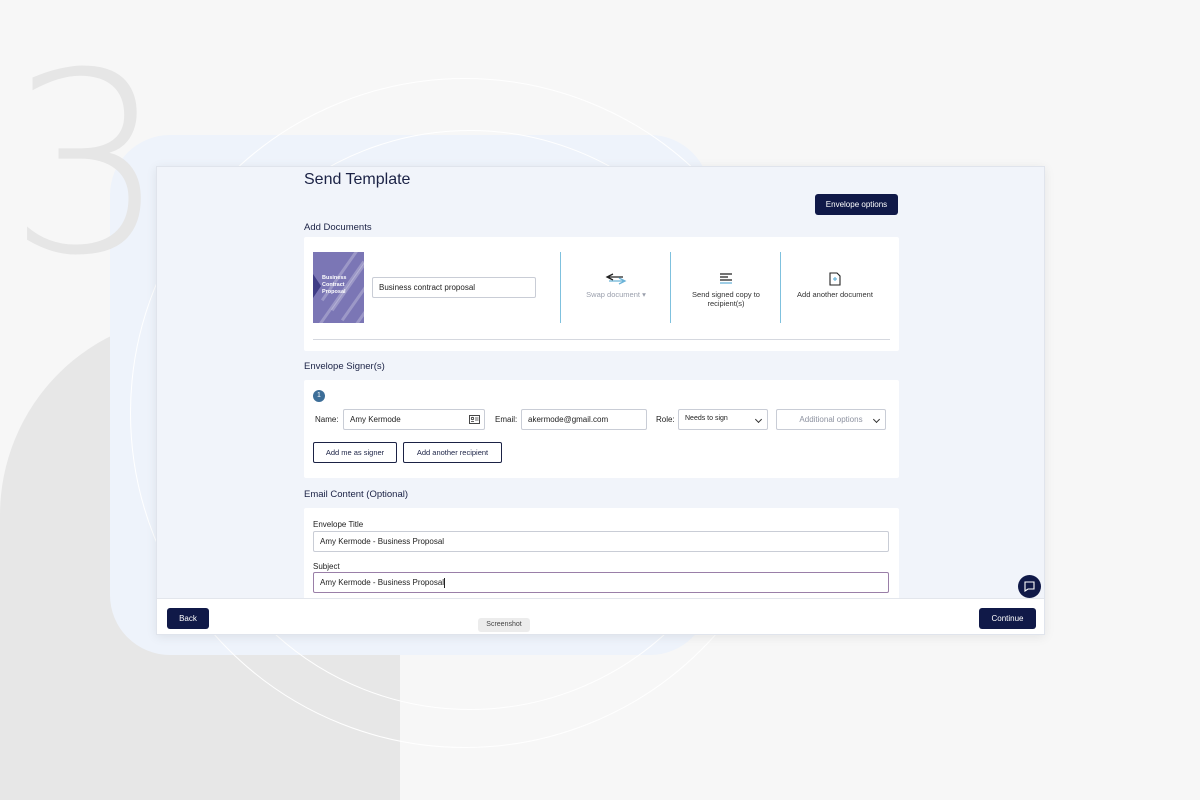 The image size is (1200, 800). Describe the element at coordinates (327, 419) in the screenshot. I see `name-label: Name:` at that location.